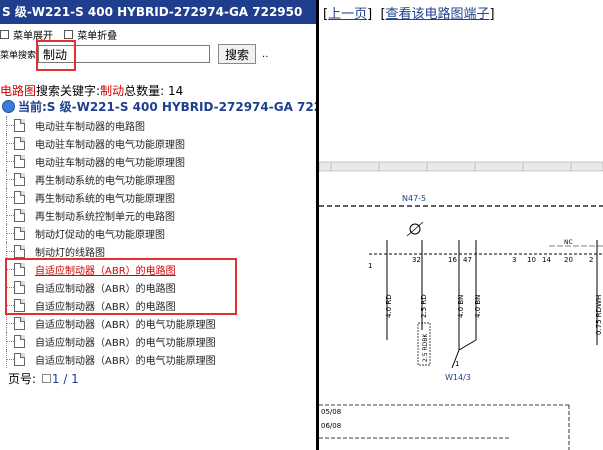 This screenshot has width=603, height=450. What do you see at coordinates (467, 260) in the screenshot?
I see `pin-label: 47` at bounding box center [467, 260].